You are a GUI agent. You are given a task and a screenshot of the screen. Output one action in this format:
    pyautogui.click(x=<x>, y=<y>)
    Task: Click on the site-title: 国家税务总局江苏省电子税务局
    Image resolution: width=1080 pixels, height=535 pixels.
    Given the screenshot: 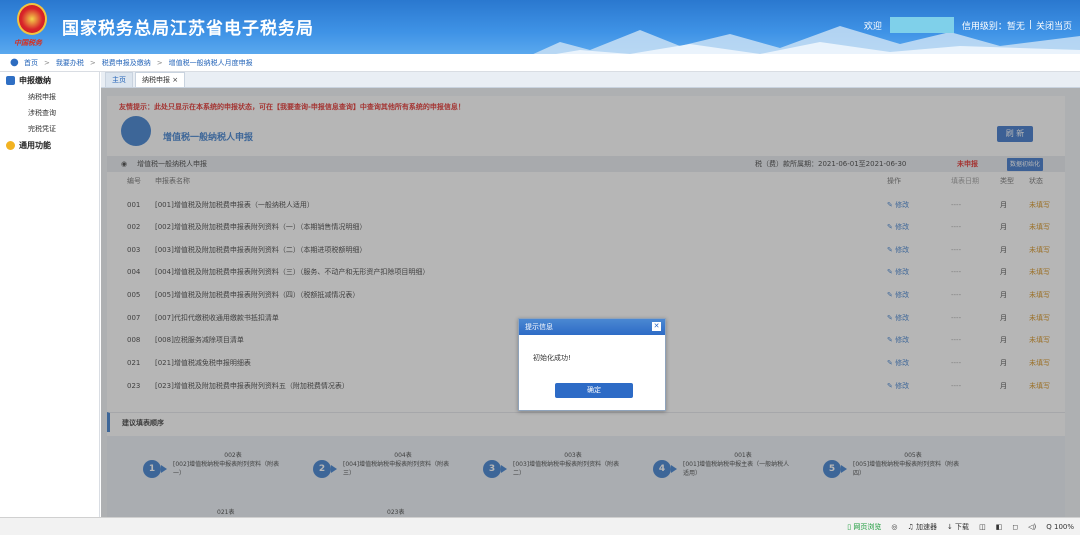 What is the action you would take?
    pyautogui.click(x=188, y=29)
    